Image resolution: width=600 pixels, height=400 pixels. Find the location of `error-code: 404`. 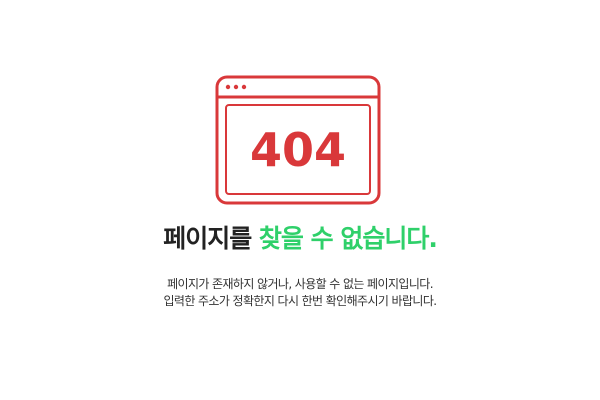

error-code: 404 is located at coordinates (298, 150).